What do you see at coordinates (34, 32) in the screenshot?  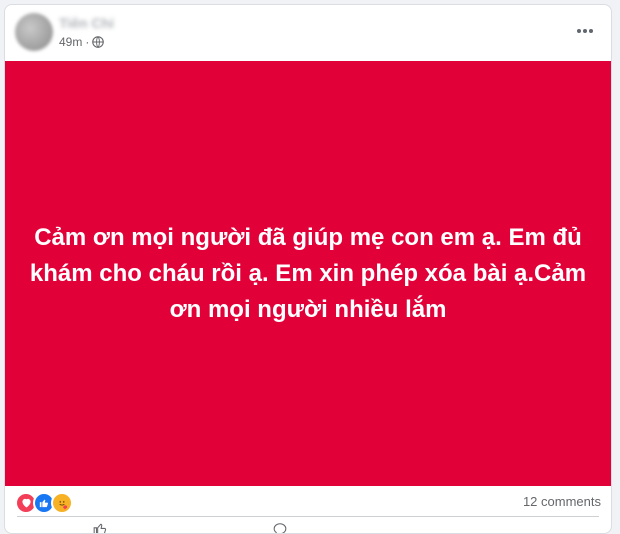 I see `avatar` at bounding box center [34, 32].